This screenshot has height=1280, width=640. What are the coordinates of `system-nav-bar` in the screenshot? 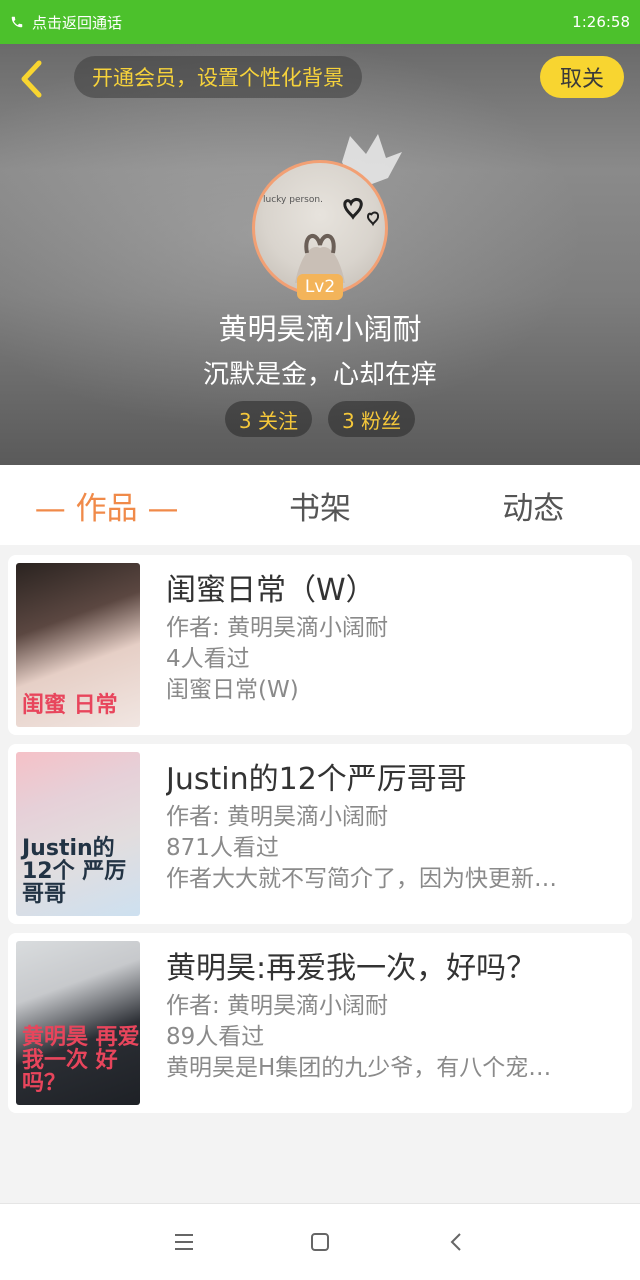 It's located at (320, 1241).